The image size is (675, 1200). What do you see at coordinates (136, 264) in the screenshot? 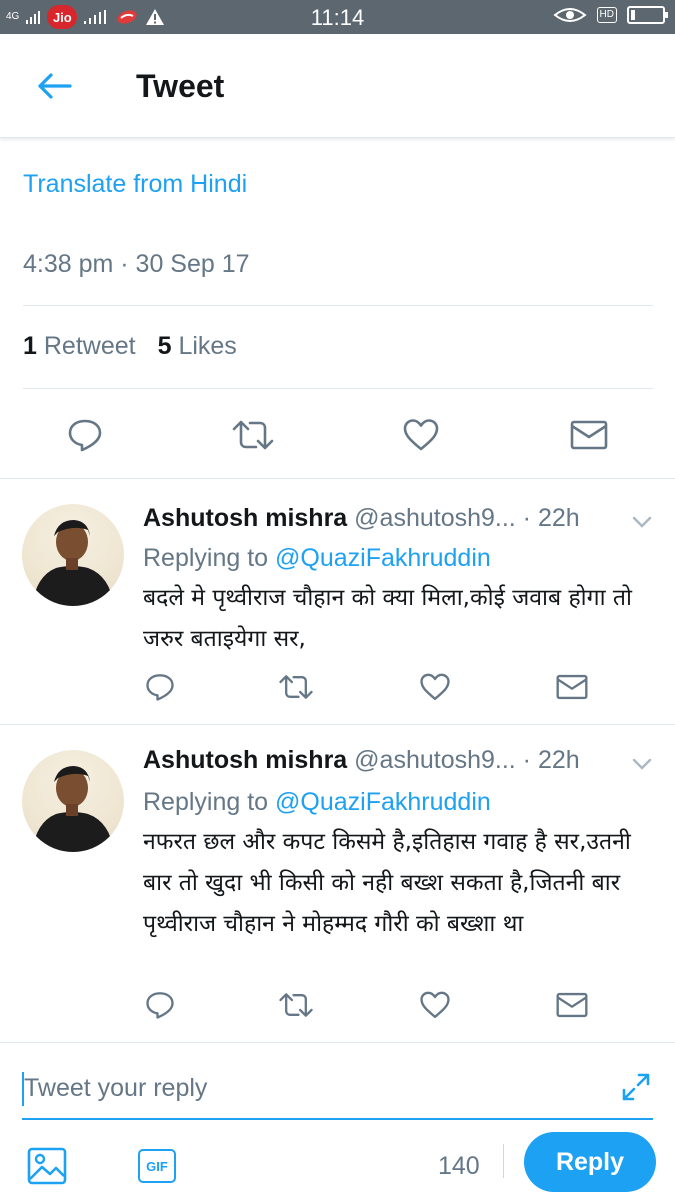
I see `tweet-timestamp: 4:38 pm · 30 Sep 17` at bounding box center [136, 264].